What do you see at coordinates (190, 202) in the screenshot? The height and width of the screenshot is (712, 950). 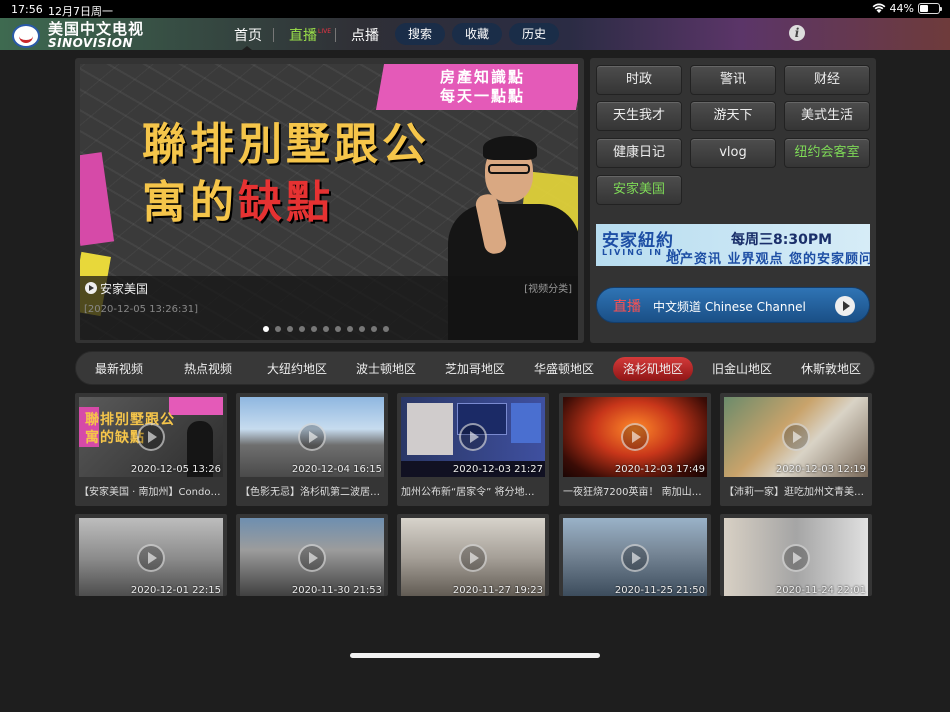 I see `banner-headline-text: 寓的` at bounding box center [190, 202].